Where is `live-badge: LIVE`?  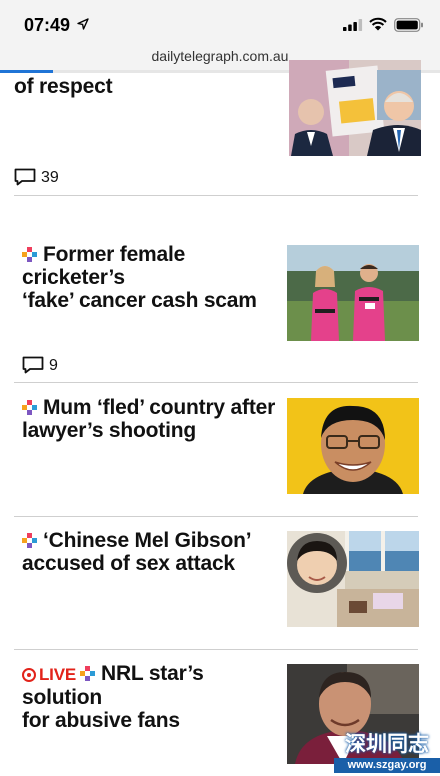
live-badge: LIVE is located at coordinates (49, 674).